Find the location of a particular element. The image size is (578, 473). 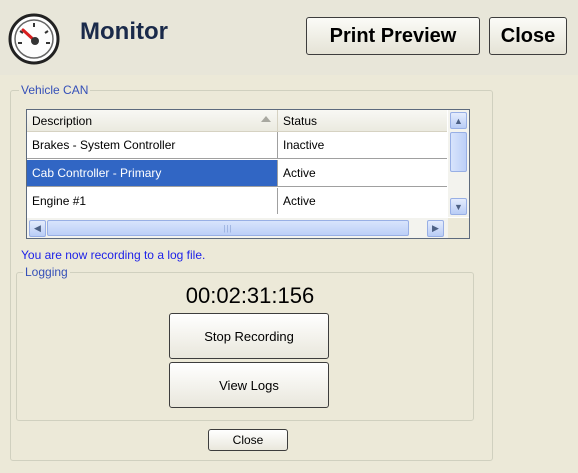

recording-status-message: You are now recording to a log file. is located at coordinates (113, 255).